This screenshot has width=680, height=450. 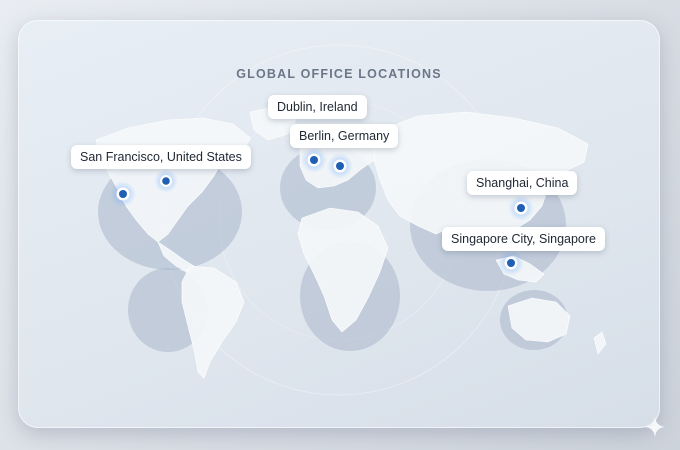 What do you see at coordinates (523, 239) in the screenshot?
I see `label-singapore: Singapore City, Singapore` at bounding box center [523, 239].